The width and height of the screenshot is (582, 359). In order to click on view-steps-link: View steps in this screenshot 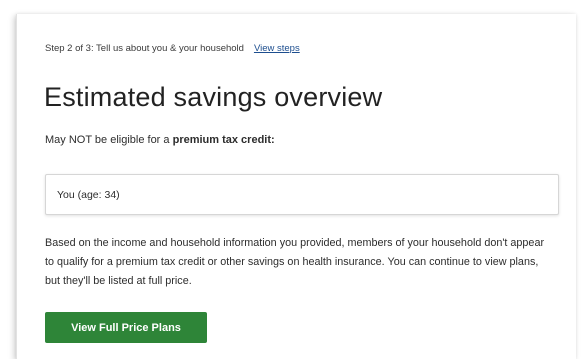, I will do `click(277, 48)`.